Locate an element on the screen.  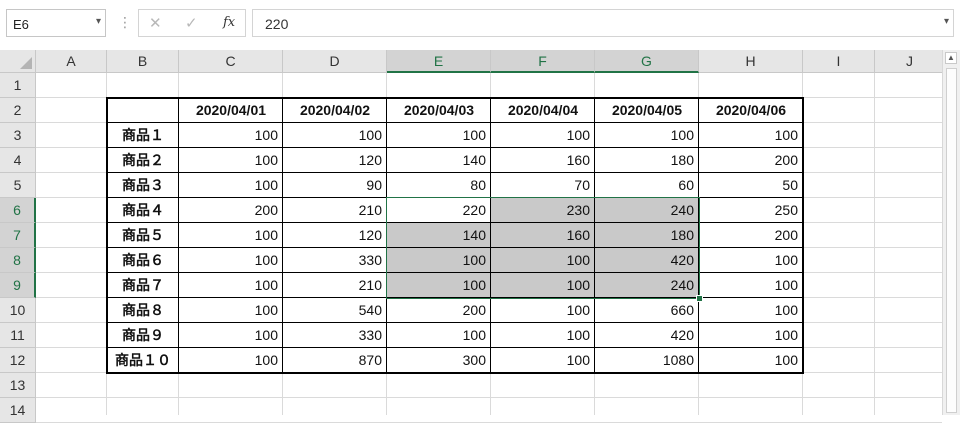
row-header-8: 8 is located at coordinates (18, 260).